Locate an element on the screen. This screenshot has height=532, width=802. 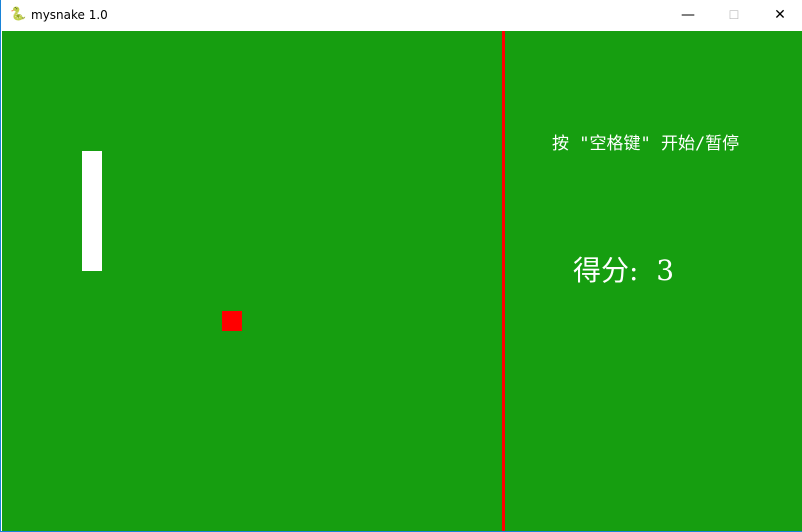
title-bar: 🐍 mysnake 1.0 — ☐ ✕ is located at coordinates (401, 15).